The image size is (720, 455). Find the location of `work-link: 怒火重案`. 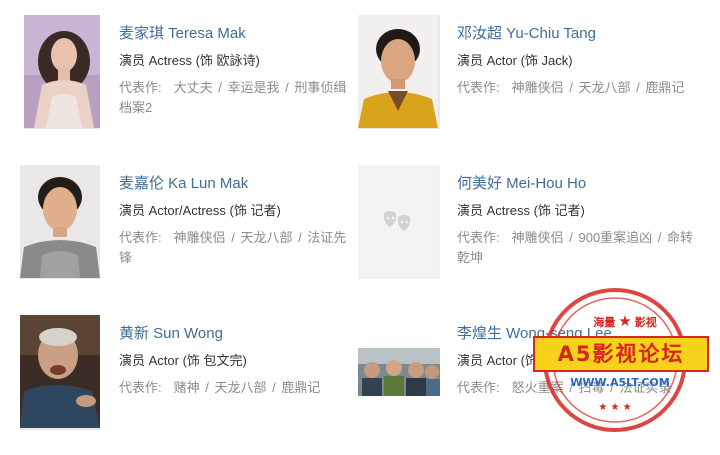

work-link: 怒火重案 is located at coordinates (538, 387).